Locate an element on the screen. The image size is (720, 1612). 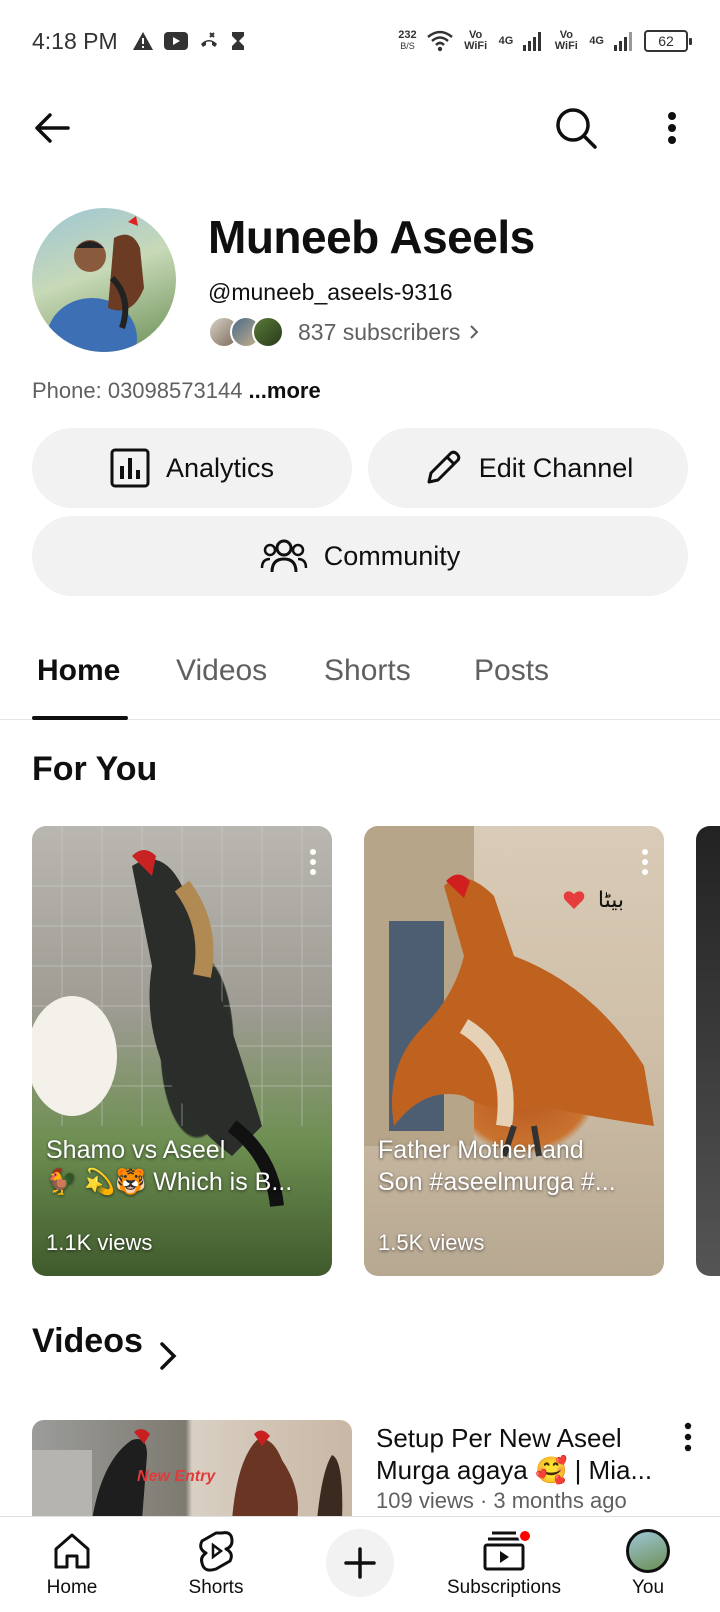
thumbnail-overlay-text: New Entry is located at coordinates (176, 1476).